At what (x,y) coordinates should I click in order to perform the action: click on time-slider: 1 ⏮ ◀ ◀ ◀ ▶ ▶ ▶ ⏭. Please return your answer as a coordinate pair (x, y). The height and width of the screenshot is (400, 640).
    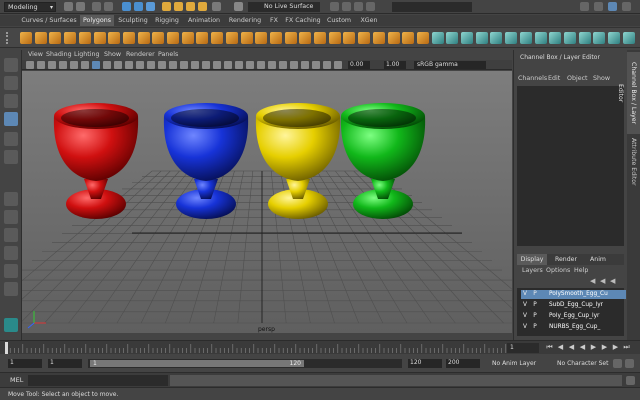
    Looking at the image, I should click on (320, 347).